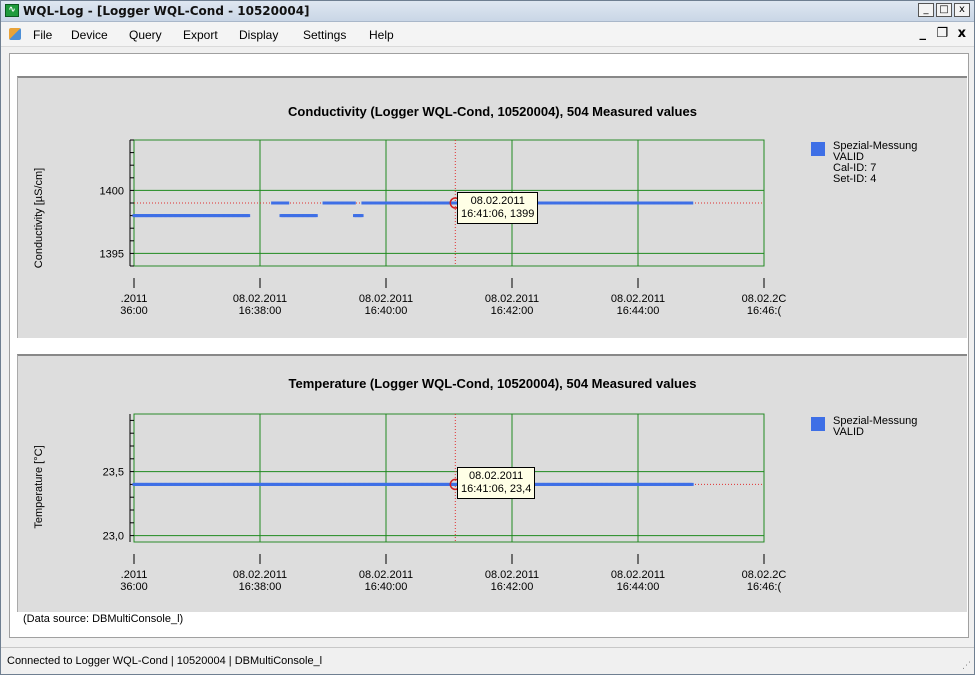 This screenshot has width=975, height=675. I want to click on mdi-close-button: x, so click(962, 33).